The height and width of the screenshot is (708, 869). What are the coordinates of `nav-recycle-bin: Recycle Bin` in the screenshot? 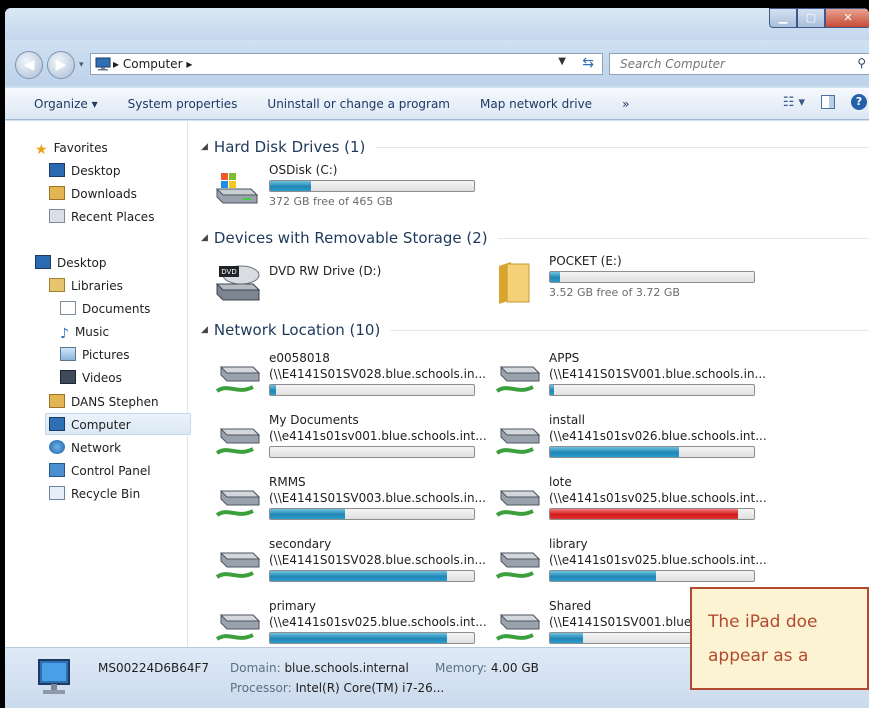 It's located at (94, 494).